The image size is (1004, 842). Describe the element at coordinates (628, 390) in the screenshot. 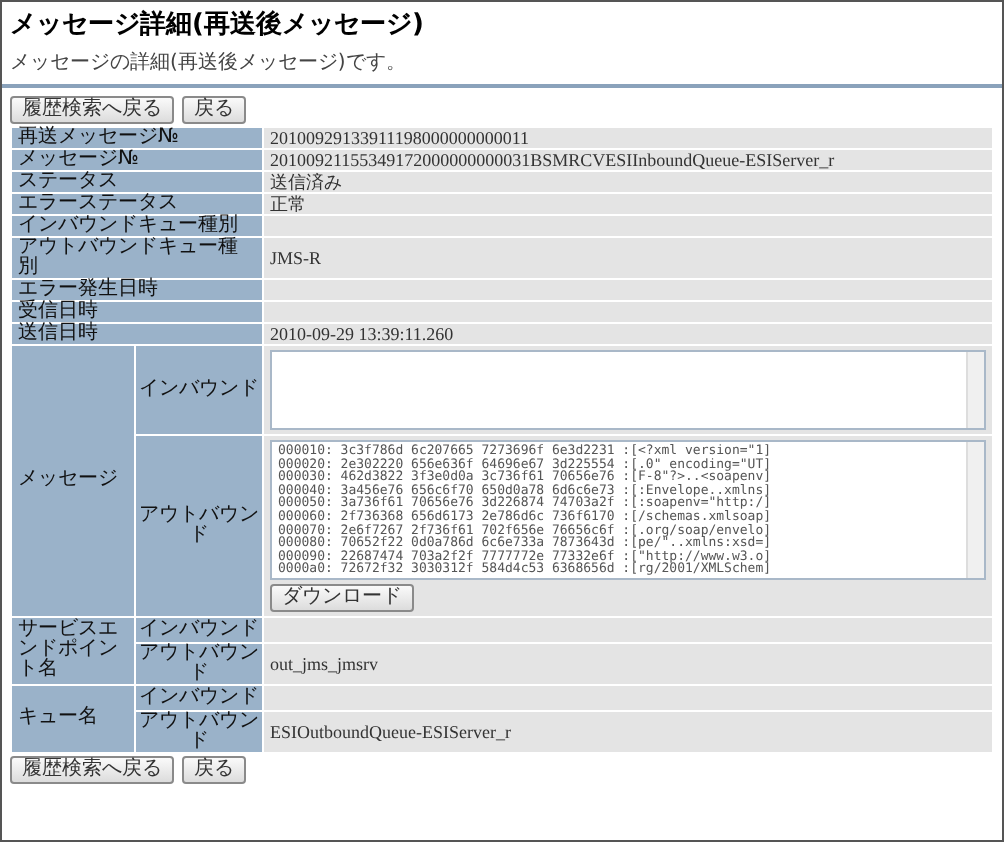

I see `inbound-text-area` at that location.